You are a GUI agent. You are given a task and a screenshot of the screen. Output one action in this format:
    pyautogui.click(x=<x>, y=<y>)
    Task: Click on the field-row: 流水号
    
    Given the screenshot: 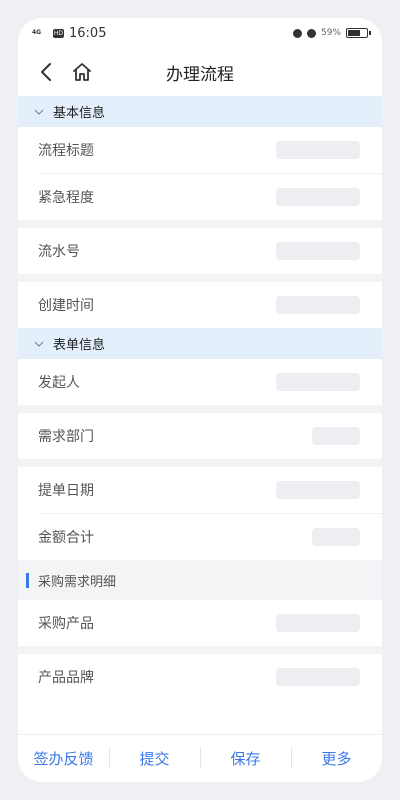 What is the action you would take?
    pyautogui.click(x=200, y=251)
    